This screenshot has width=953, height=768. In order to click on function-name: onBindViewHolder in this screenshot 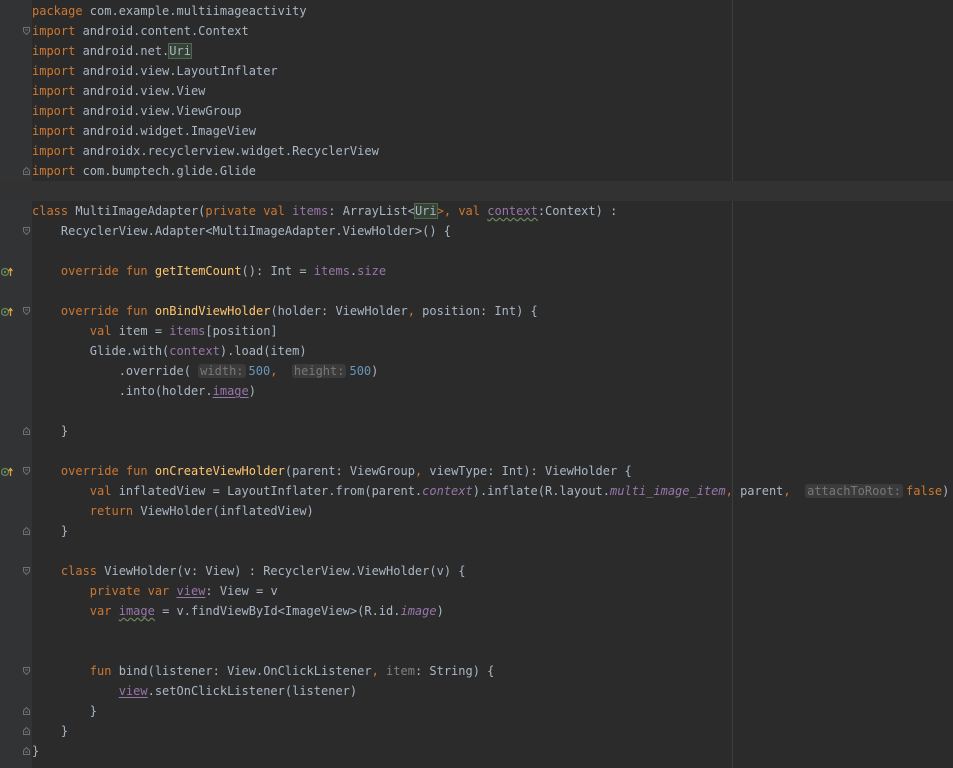, I will do `click(213, 311)`.